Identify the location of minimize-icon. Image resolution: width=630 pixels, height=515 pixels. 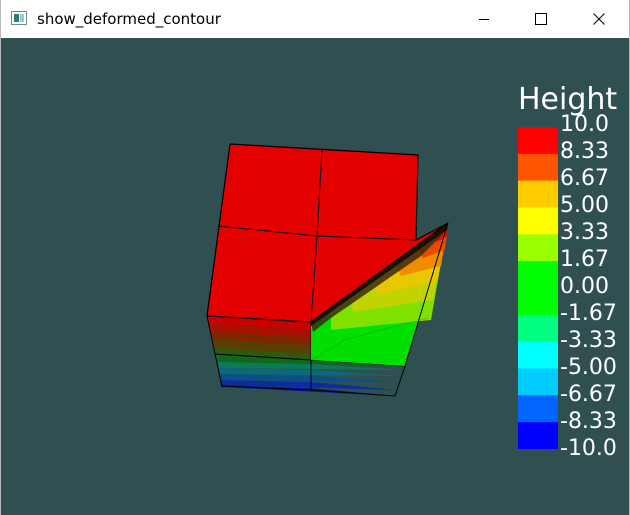
(484, 19).